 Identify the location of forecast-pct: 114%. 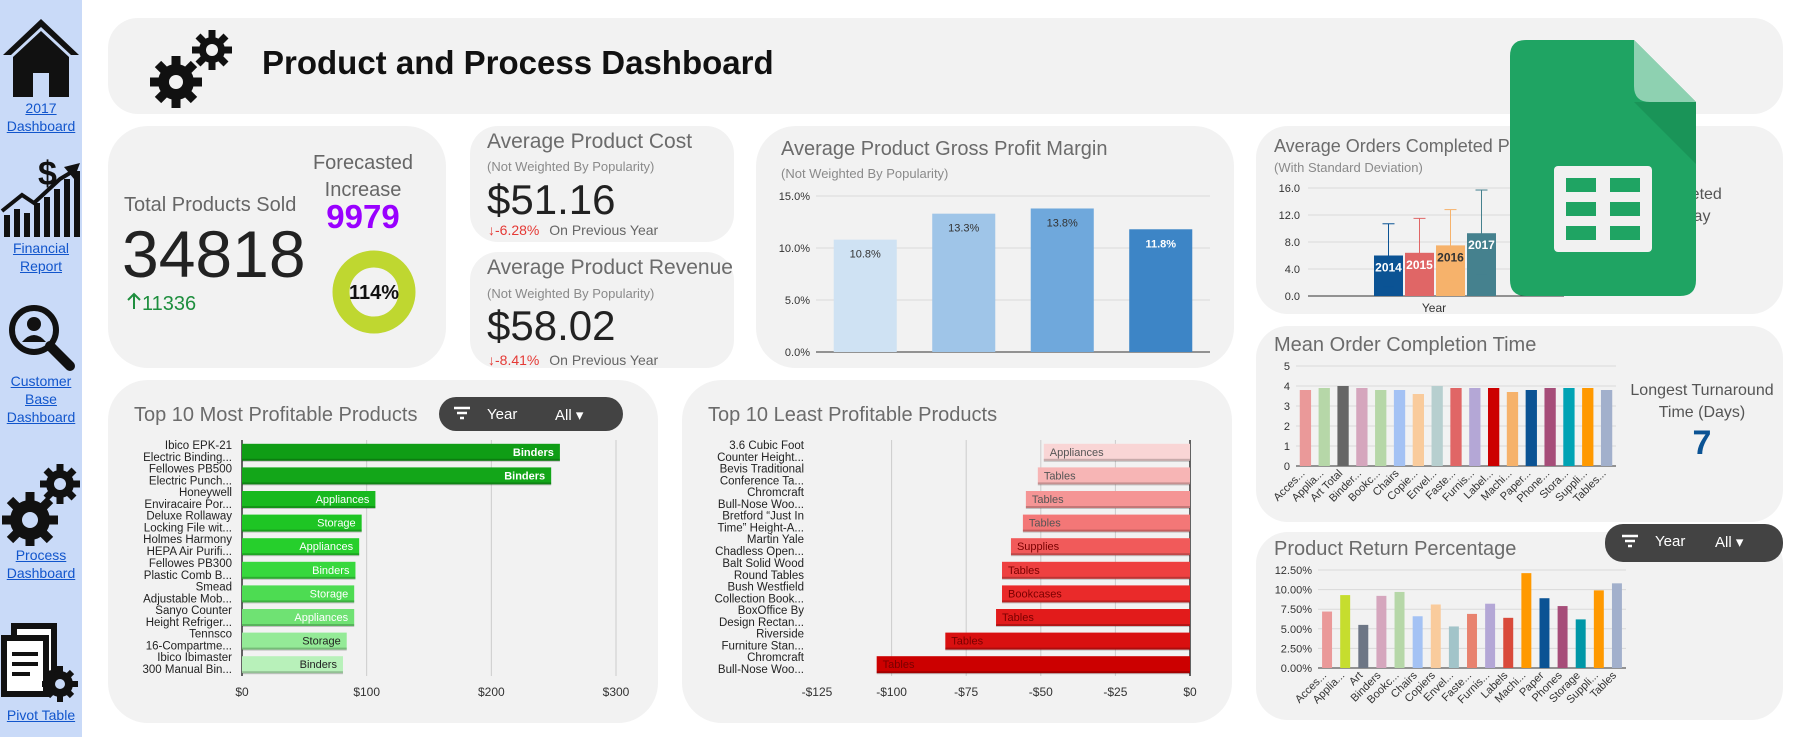
(374, 293).